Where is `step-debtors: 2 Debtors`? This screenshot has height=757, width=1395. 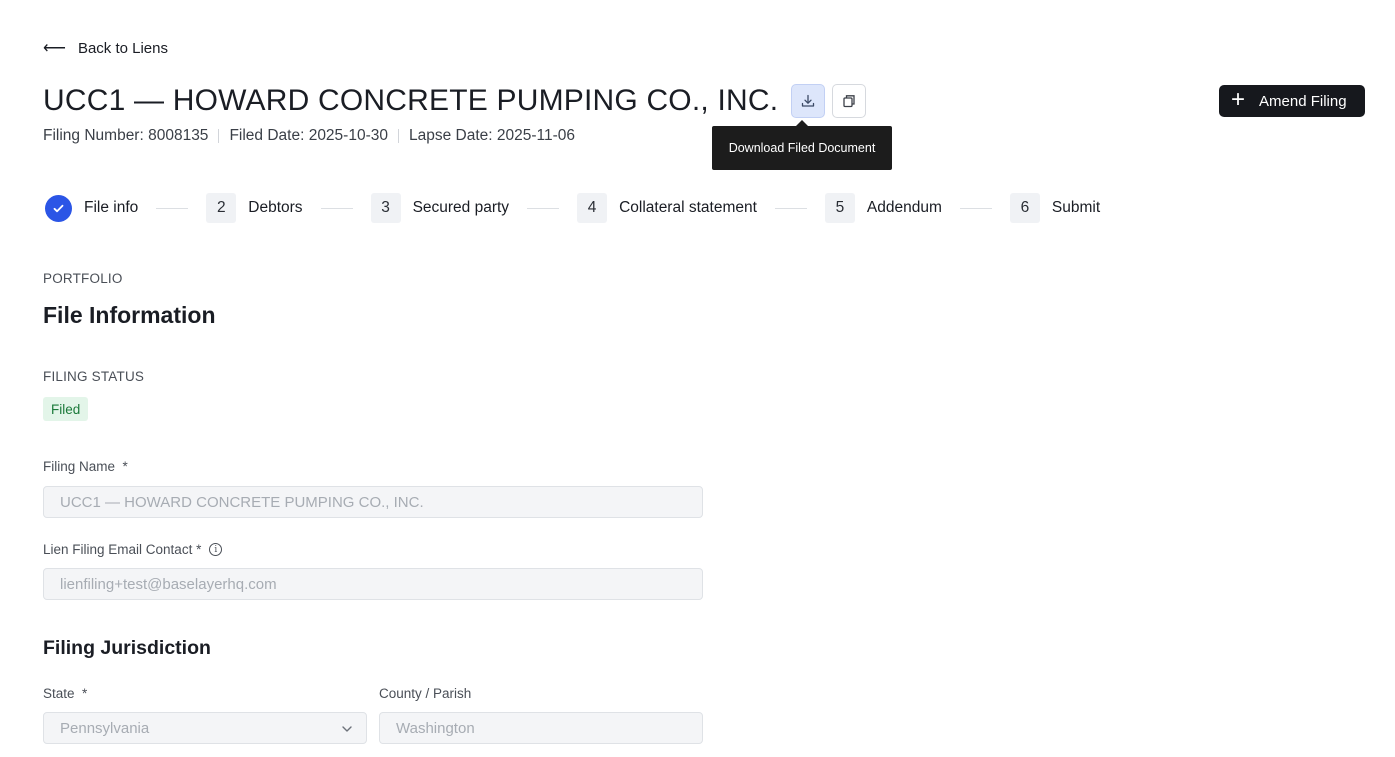
step-debtors: 2 Debtors is located at coordinates (254, 208).